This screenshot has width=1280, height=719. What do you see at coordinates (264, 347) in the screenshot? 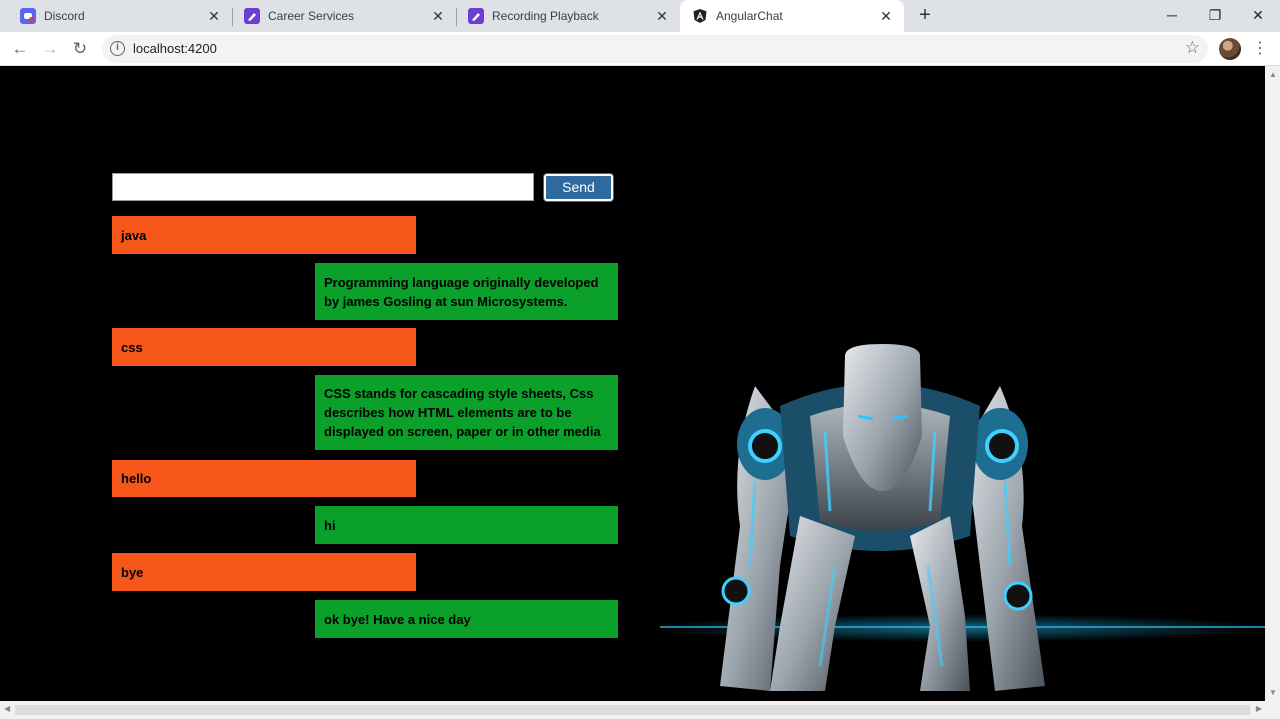
I see `user-message: css` at bounding box center [264, 347].